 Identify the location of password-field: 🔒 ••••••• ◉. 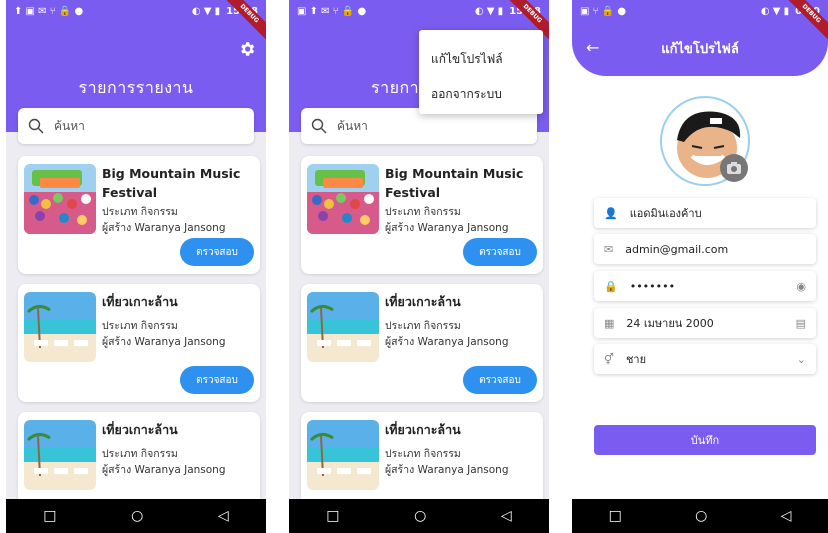
(705, 286).